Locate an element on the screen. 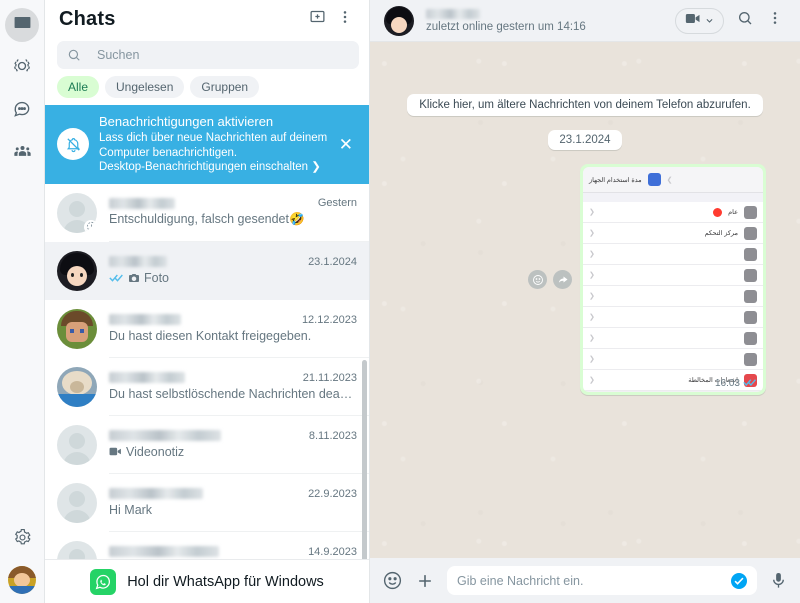  contact-avatar is located at coordinates (399, 20).